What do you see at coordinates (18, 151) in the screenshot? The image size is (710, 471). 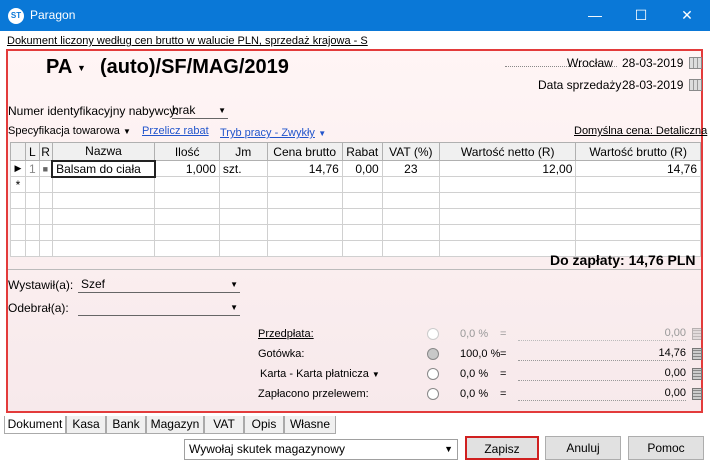 I see `column-header` at bounding box center [18, 151].